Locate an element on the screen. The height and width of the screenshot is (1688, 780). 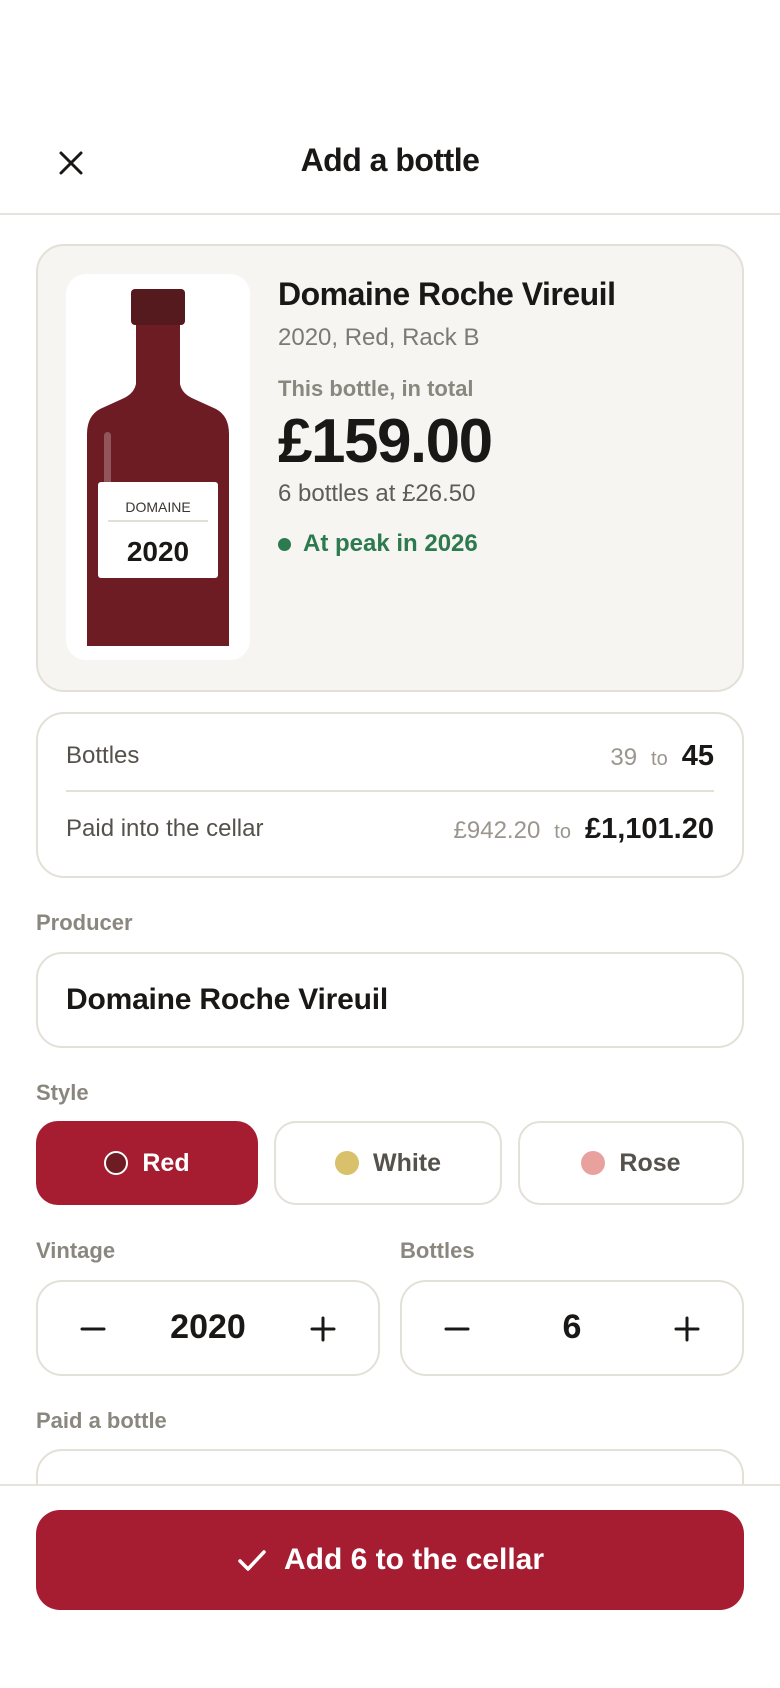
bottles-increment-button is located at coordinates (687, 1329).